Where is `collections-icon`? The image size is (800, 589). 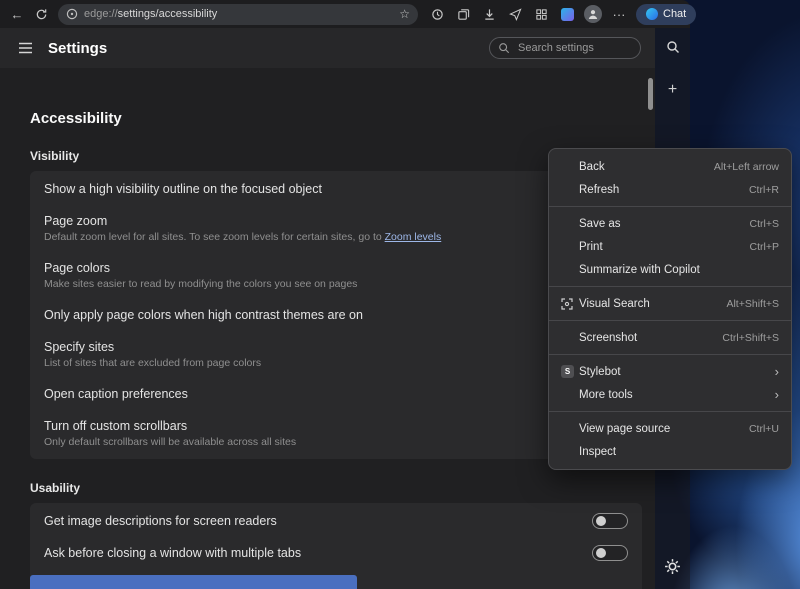 collections-icon is located at coordinates (463, 14).